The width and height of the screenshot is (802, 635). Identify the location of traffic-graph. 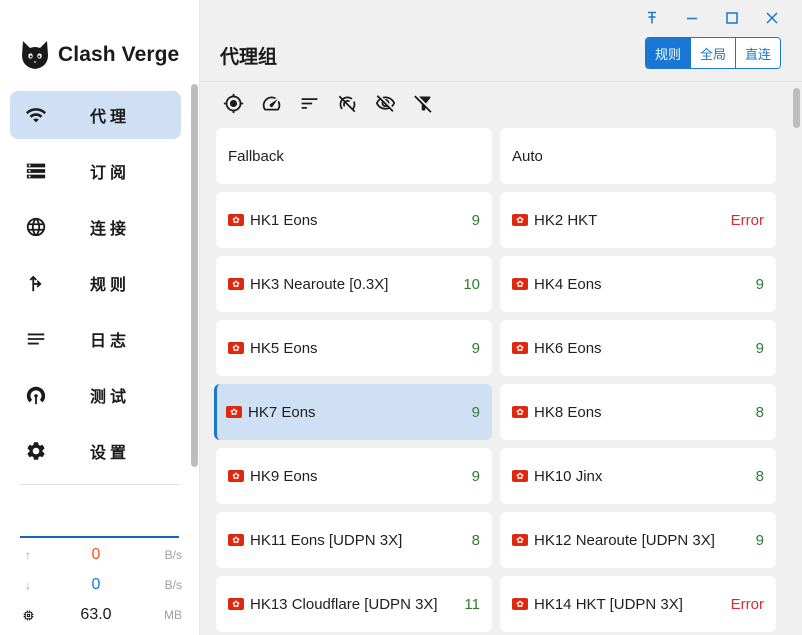
(99, 537).